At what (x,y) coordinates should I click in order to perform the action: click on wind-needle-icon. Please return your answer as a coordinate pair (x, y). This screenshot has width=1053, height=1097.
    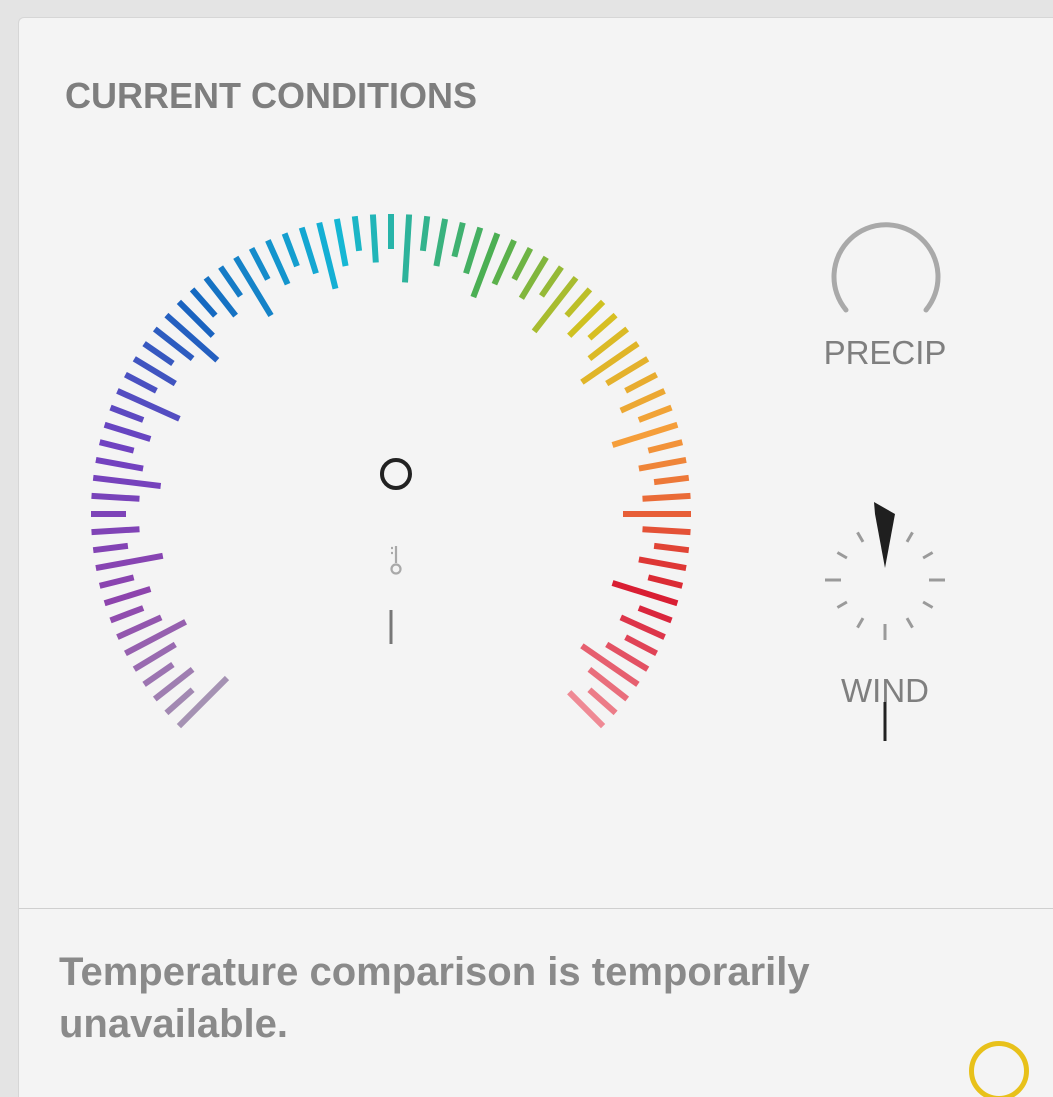
    Looking at the image, I should click on (884, 535).